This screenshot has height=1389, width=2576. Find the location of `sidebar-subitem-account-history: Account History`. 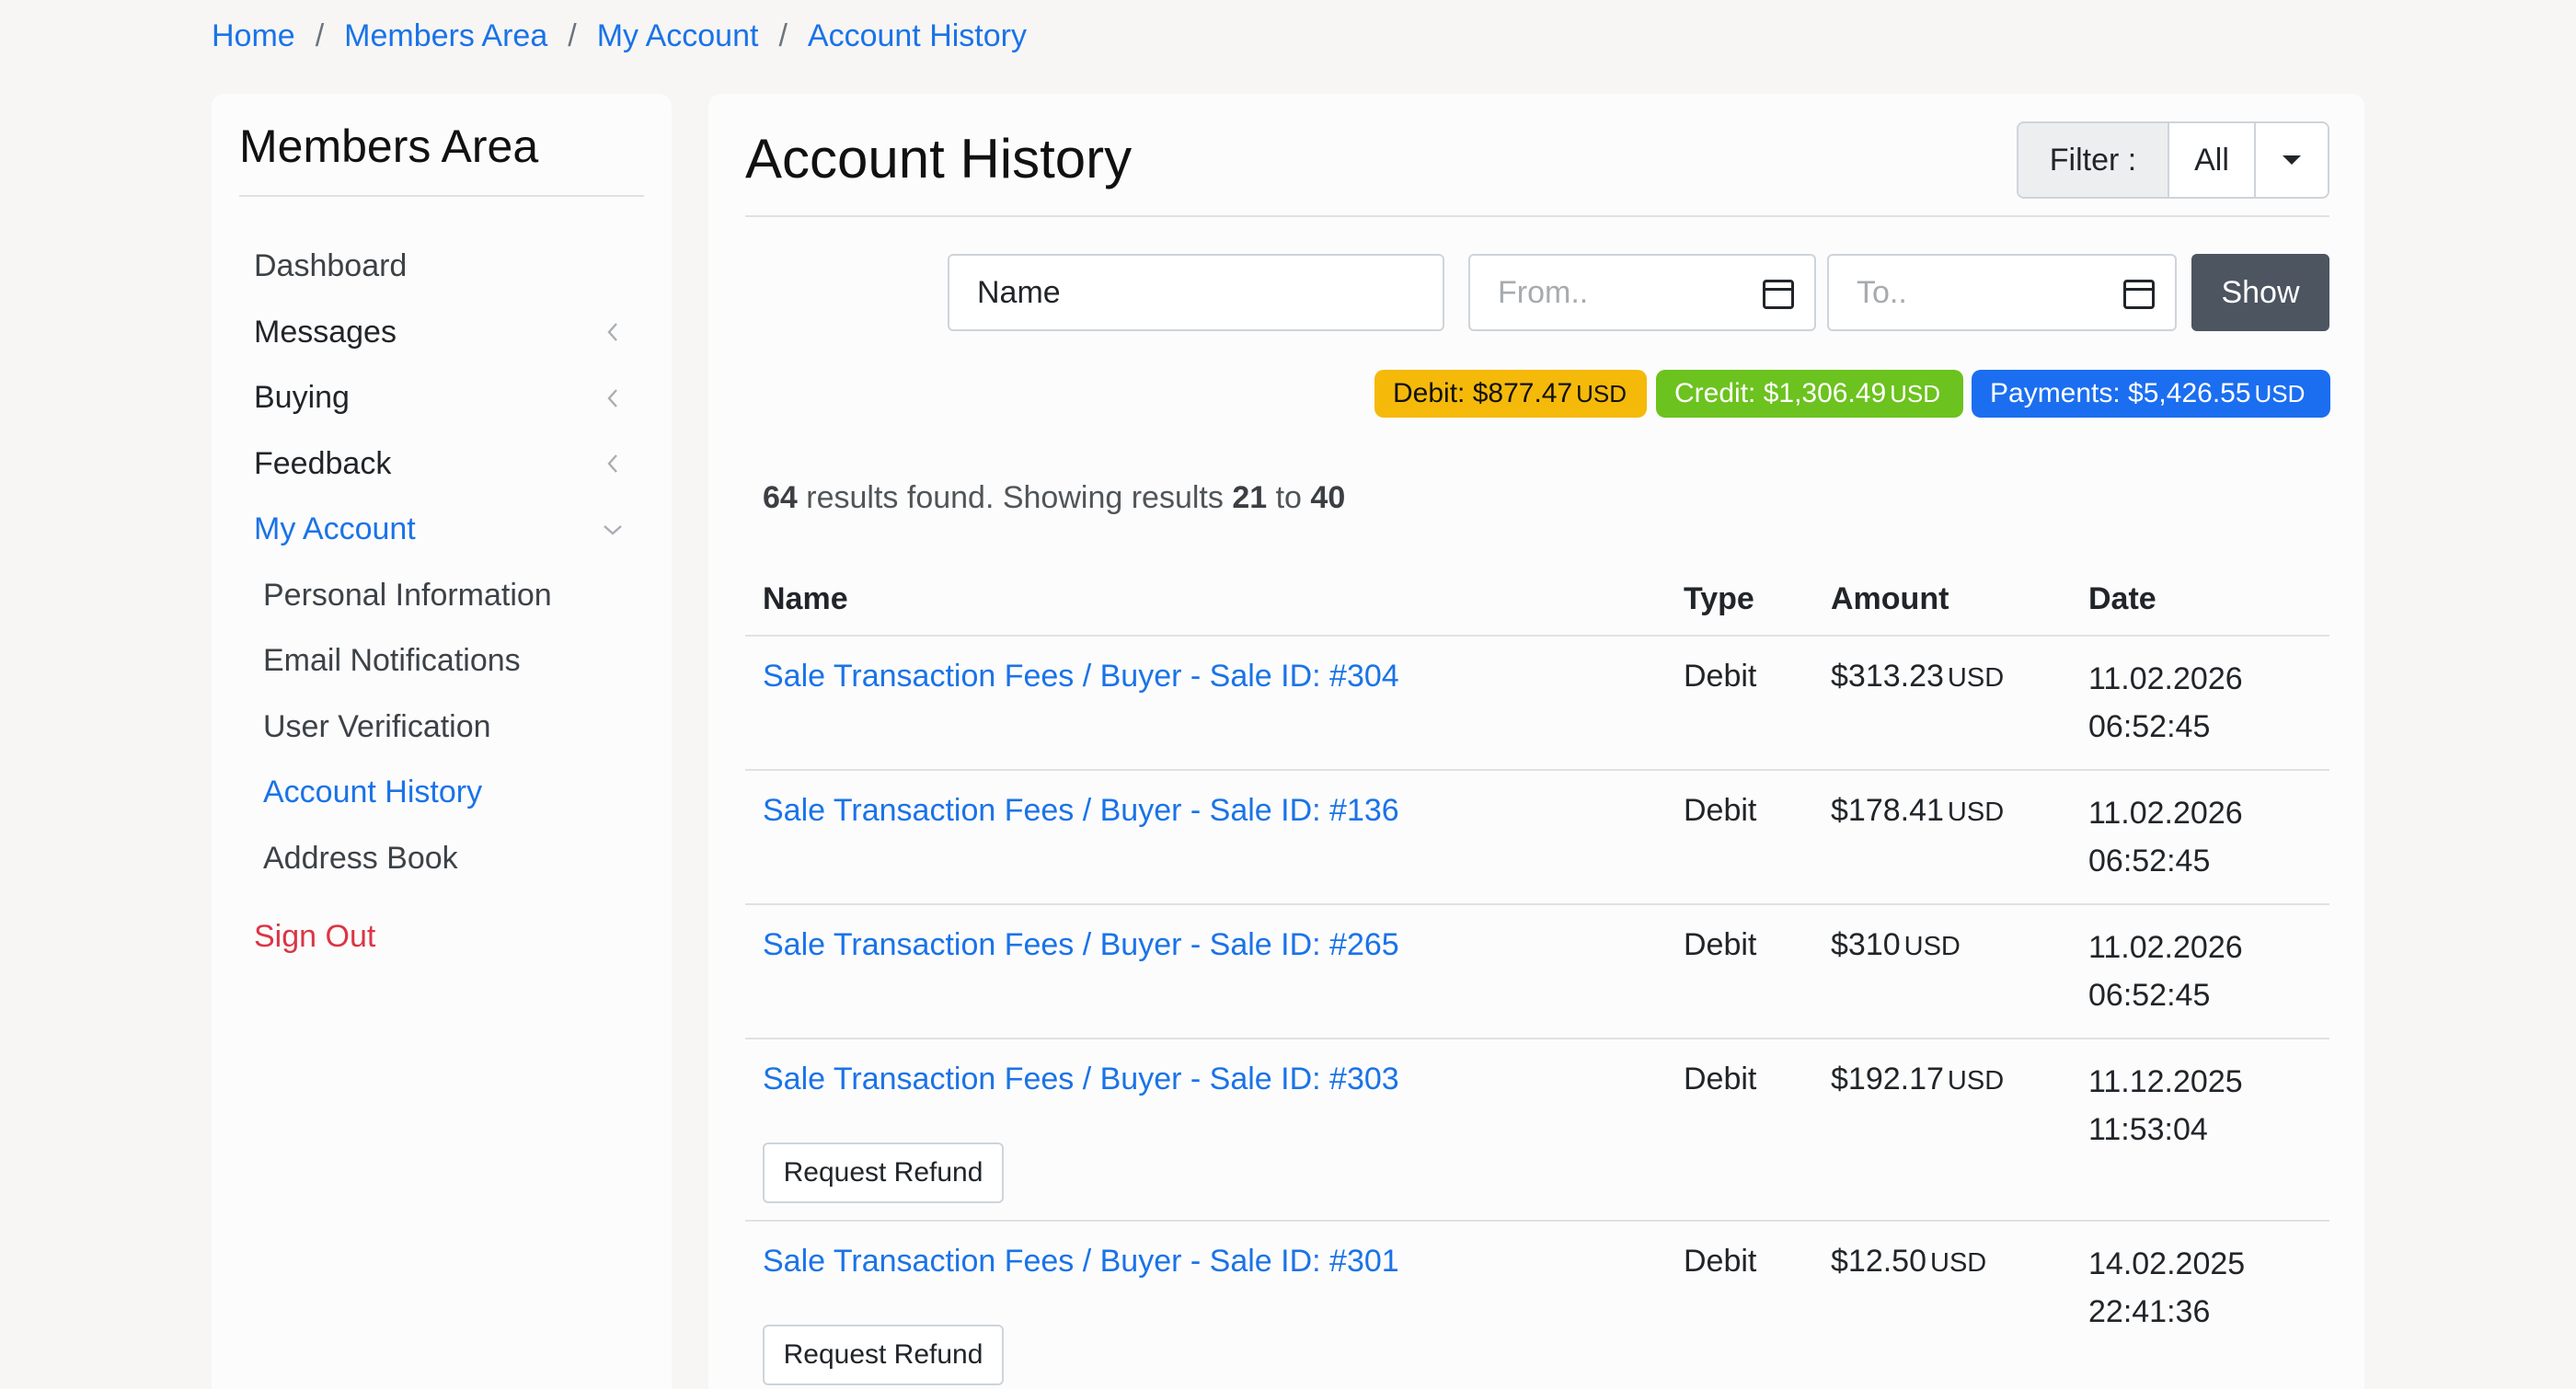

sidebar-subitem-account-history: Account History is located at coordinates (442, 793).